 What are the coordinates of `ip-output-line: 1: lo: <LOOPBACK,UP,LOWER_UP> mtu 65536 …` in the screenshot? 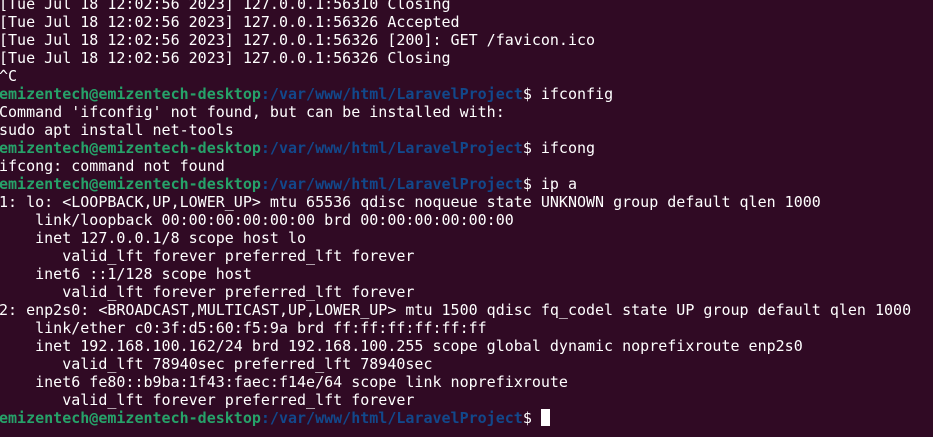 It's located at (410, 202).